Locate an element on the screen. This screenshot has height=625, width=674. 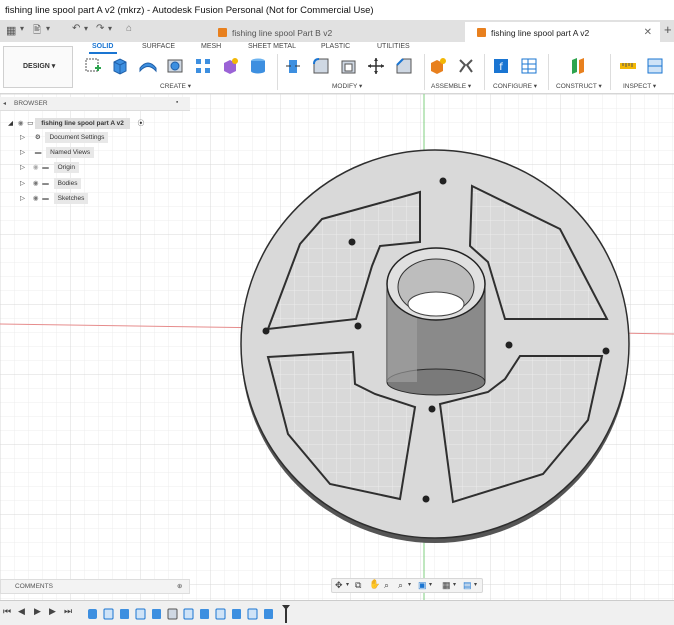
move-icon is located at coordinates (376, 66).